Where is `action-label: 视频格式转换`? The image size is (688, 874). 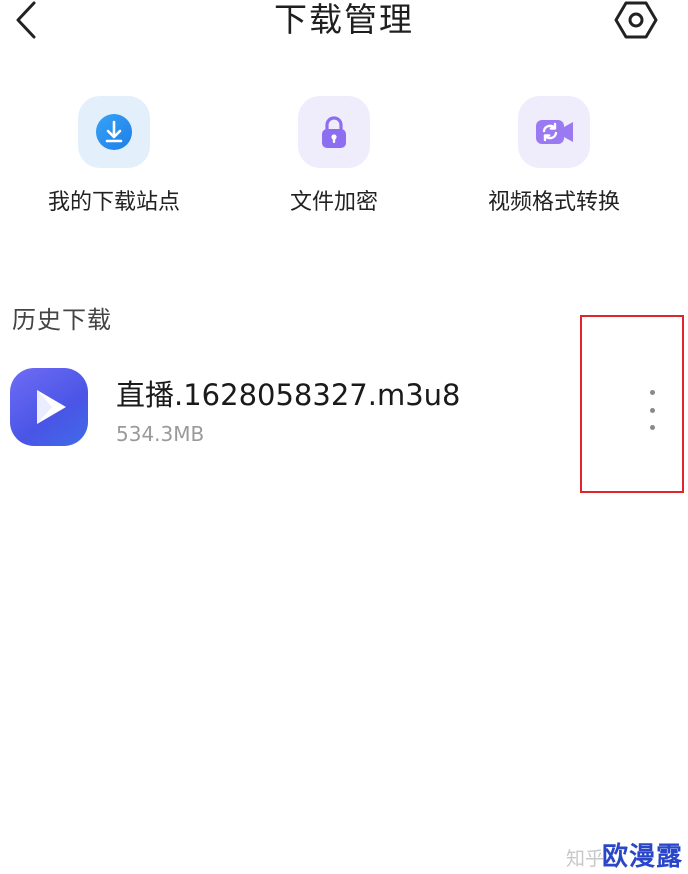 action-label: 视频格式转换 is located at coordinates (553, 202).